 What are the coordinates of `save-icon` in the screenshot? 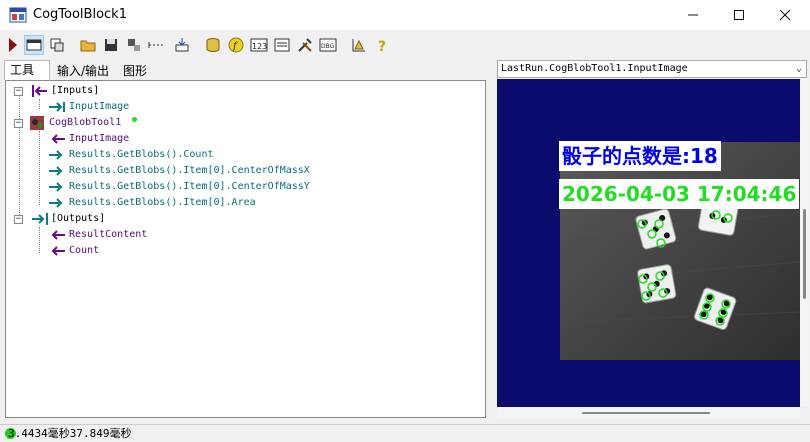 It's located at (111, 45).